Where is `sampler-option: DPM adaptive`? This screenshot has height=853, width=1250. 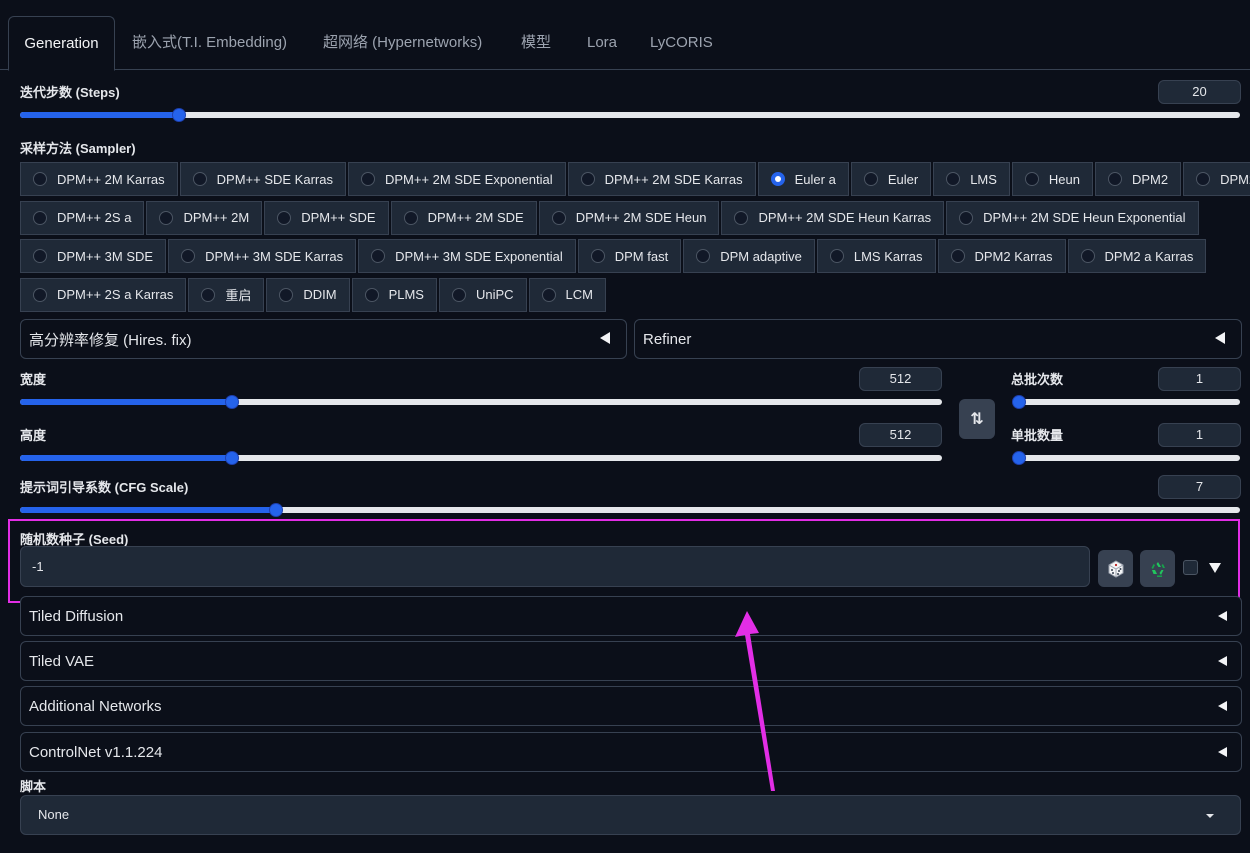 sampler-option: DPM adaptive is located at coordinates (749, 256).